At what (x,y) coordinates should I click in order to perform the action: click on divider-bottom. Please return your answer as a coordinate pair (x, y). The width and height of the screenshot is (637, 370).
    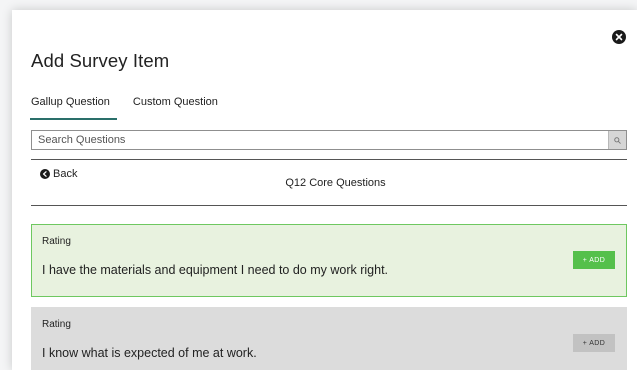
    Looking at the image, I should click on (329, 205).